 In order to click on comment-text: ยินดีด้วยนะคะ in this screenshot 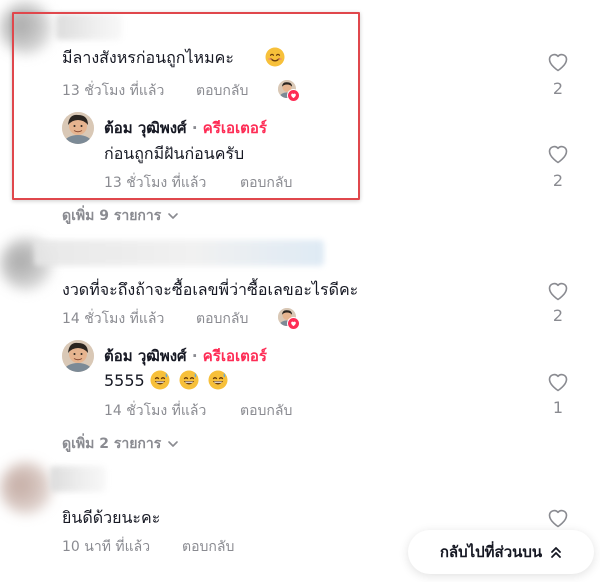, I will do `click(111, 517)`.